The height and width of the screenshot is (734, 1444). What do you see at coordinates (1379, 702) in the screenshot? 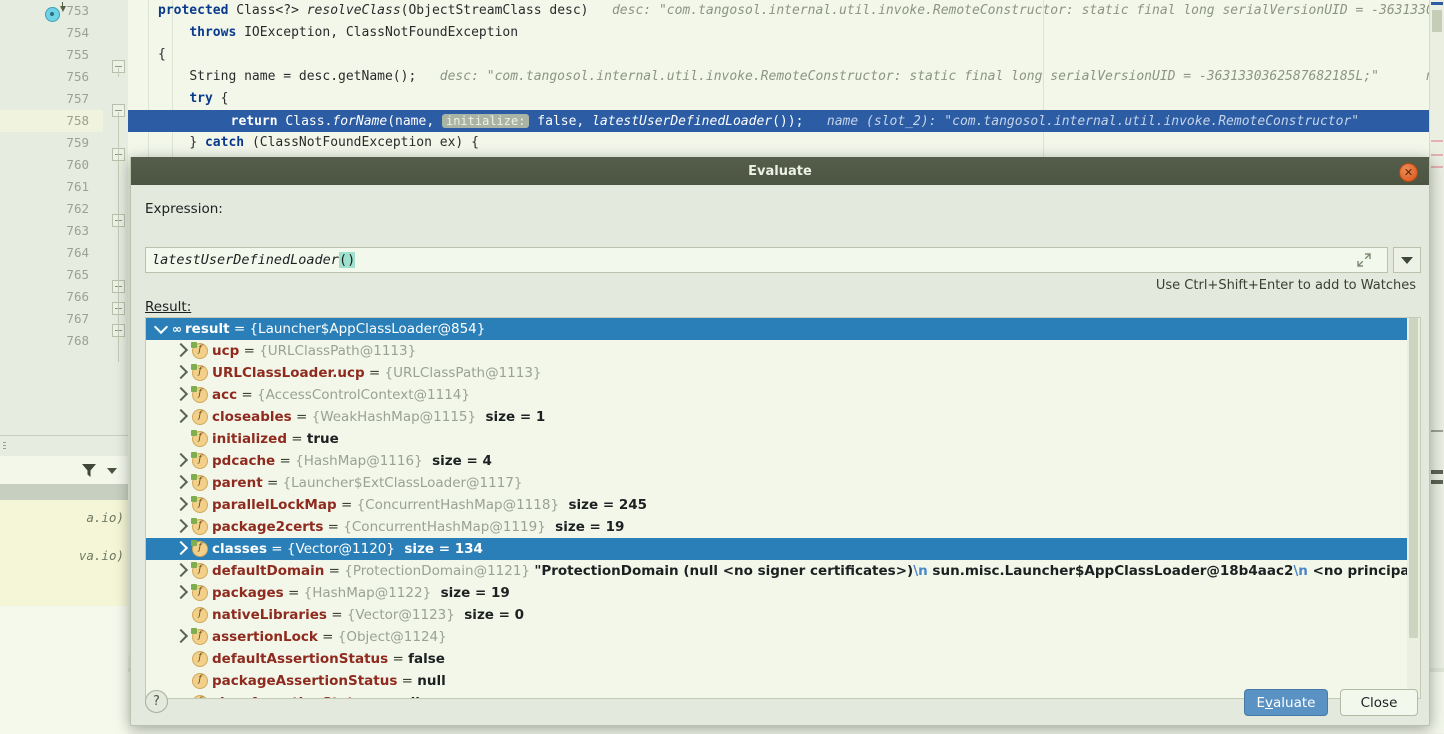
I see `close-button: Close` at bounding box center [1379, 702].